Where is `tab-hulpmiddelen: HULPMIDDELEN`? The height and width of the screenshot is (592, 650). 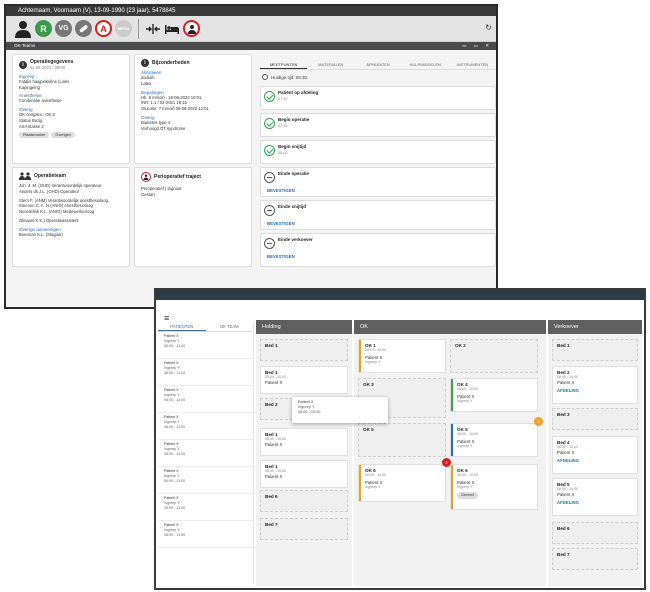 tab-hulpmiddelen: HULPMIDDELEN is located at coordinates (425, 64).